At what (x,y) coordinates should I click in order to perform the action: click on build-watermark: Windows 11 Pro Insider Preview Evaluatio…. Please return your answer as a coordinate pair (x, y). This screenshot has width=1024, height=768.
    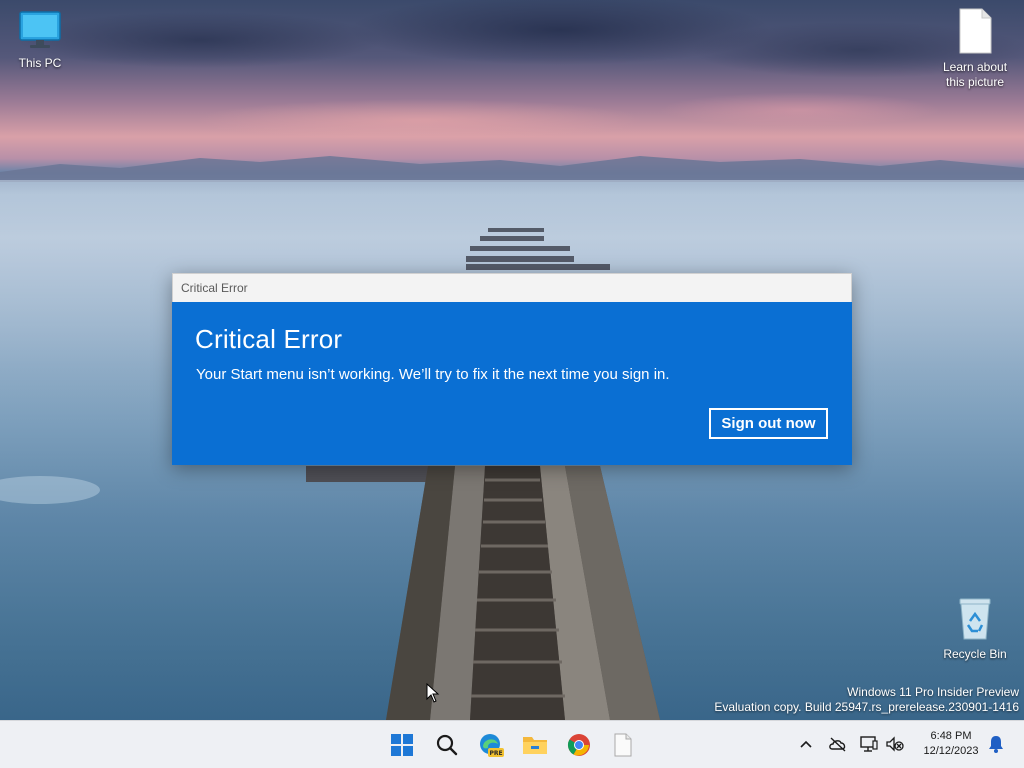
    Looking at the image, I should click on (866, 700).